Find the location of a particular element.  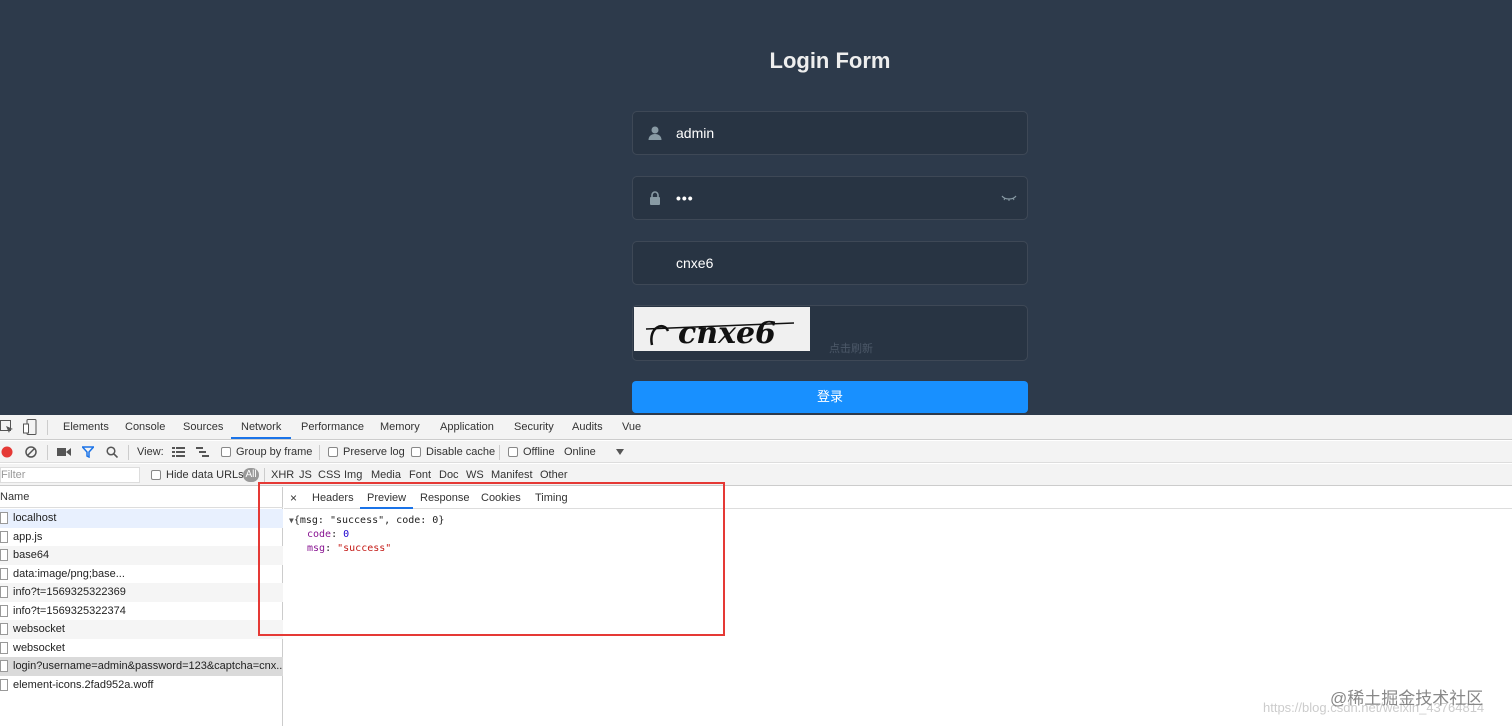

password-input: ••• is located at coordinates (685, 198).